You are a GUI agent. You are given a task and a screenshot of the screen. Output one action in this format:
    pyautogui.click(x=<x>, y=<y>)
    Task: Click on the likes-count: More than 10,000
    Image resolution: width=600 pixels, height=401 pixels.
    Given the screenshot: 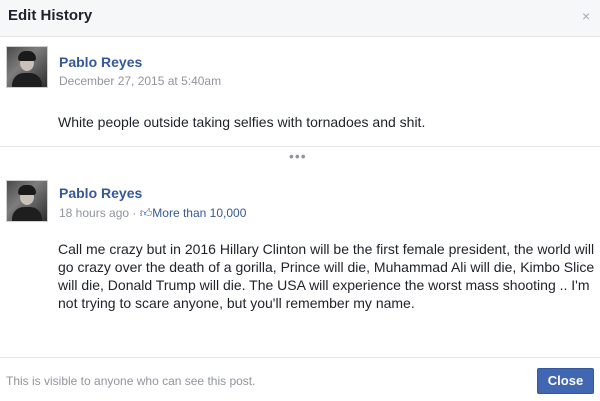 What is the action you would take?
    pyautogui.click(x=199, y=213)
    